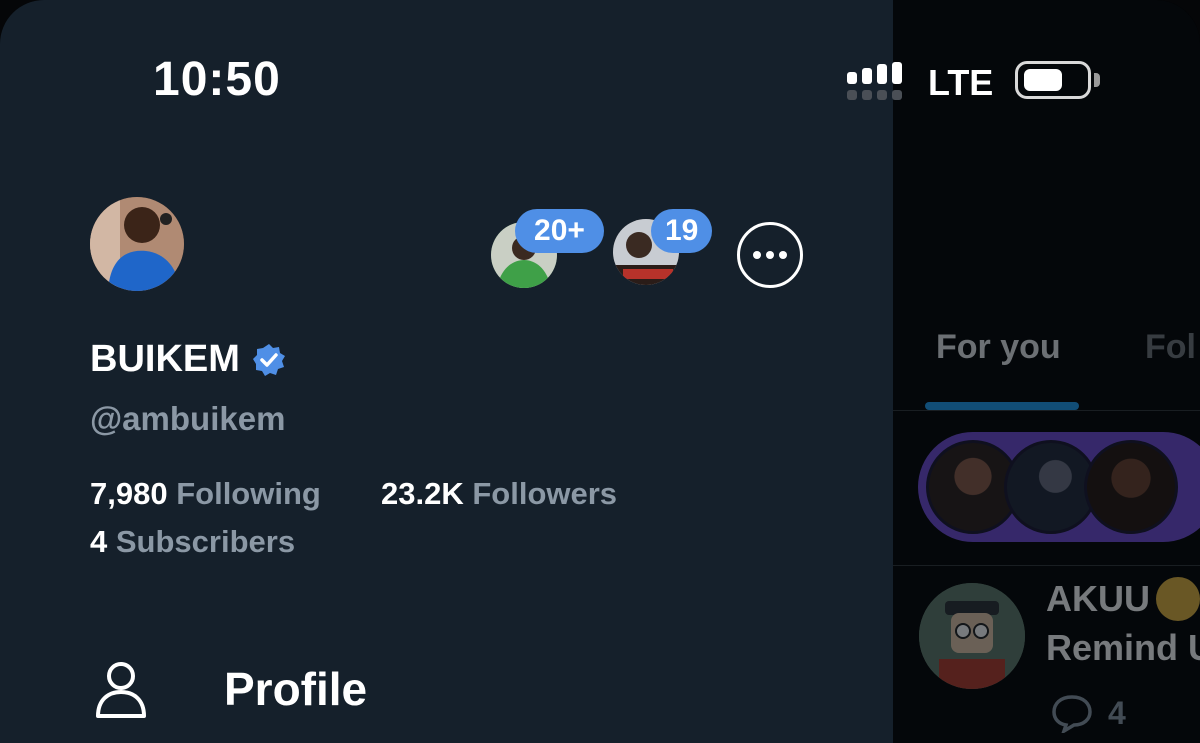  Describe the element at coordinates (99, 541) in the screenshot. I see `subscribers-count: 4` at that location.